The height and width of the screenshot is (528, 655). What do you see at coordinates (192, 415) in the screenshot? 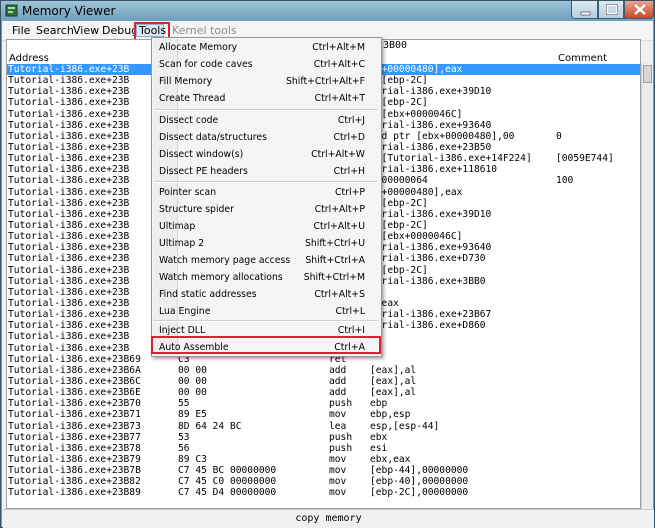
I see `bytes-cell: 89 E5` at bounding box center [192, 415].